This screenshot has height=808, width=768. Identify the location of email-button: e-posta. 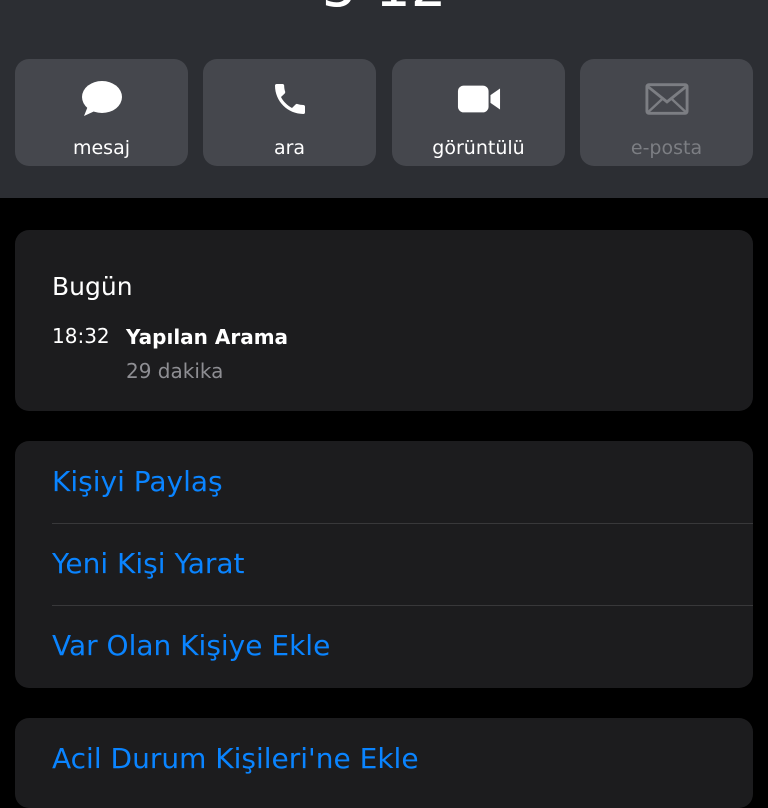
(666, 112).